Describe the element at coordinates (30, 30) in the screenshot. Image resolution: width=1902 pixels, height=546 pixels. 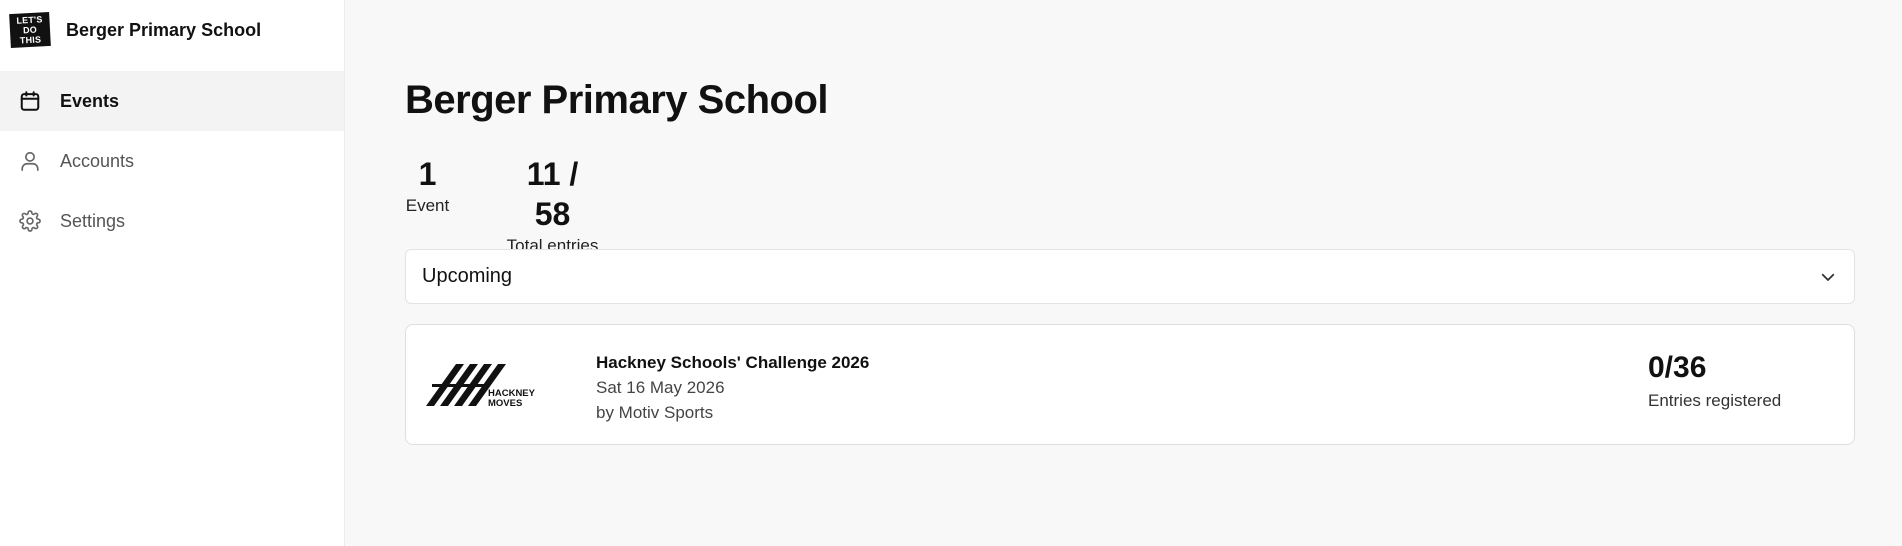
I see `lets-do-this-logo: LET'S DO THIS` at that location.